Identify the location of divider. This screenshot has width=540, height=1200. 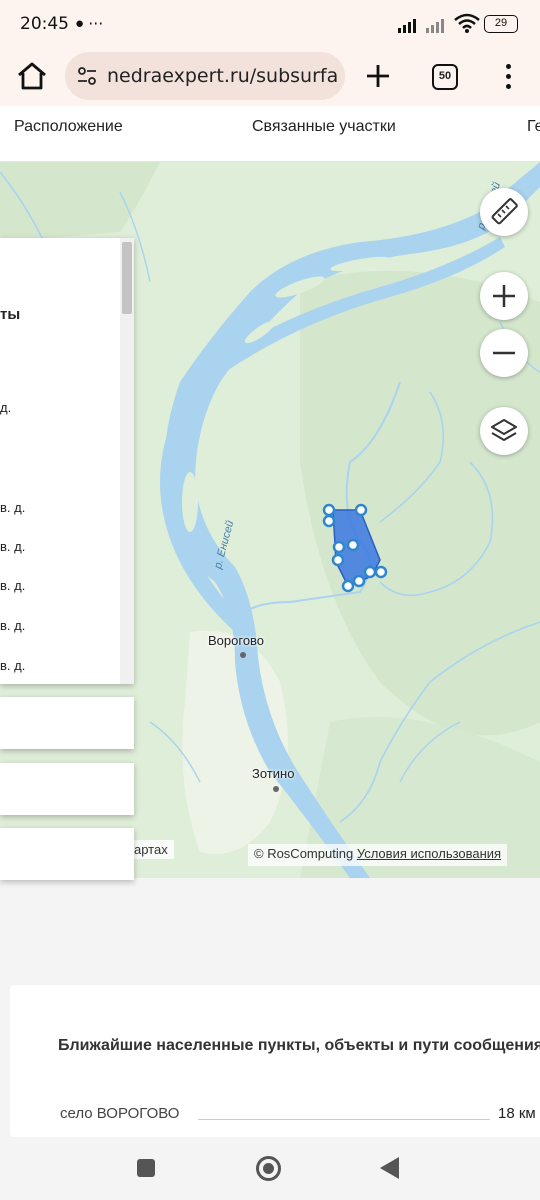
(344, 1119).